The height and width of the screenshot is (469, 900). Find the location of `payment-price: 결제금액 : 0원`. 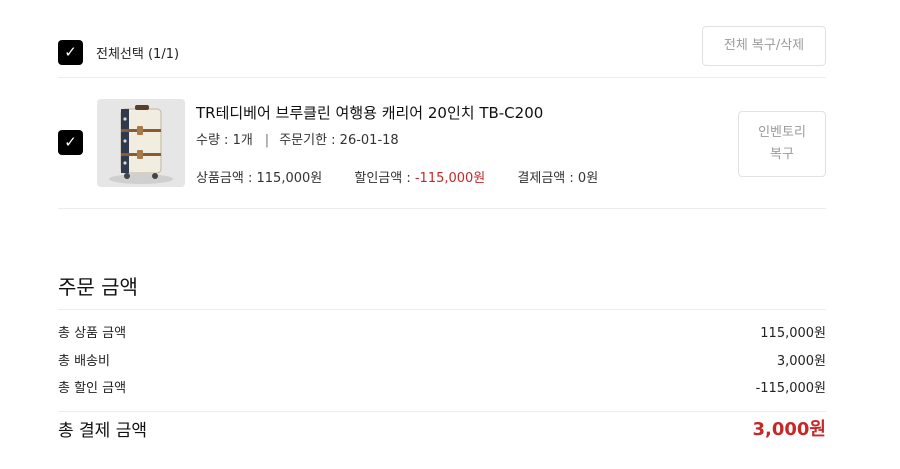

payment-price: 결제금액 : 0원 is located at coordinates (557, 176).